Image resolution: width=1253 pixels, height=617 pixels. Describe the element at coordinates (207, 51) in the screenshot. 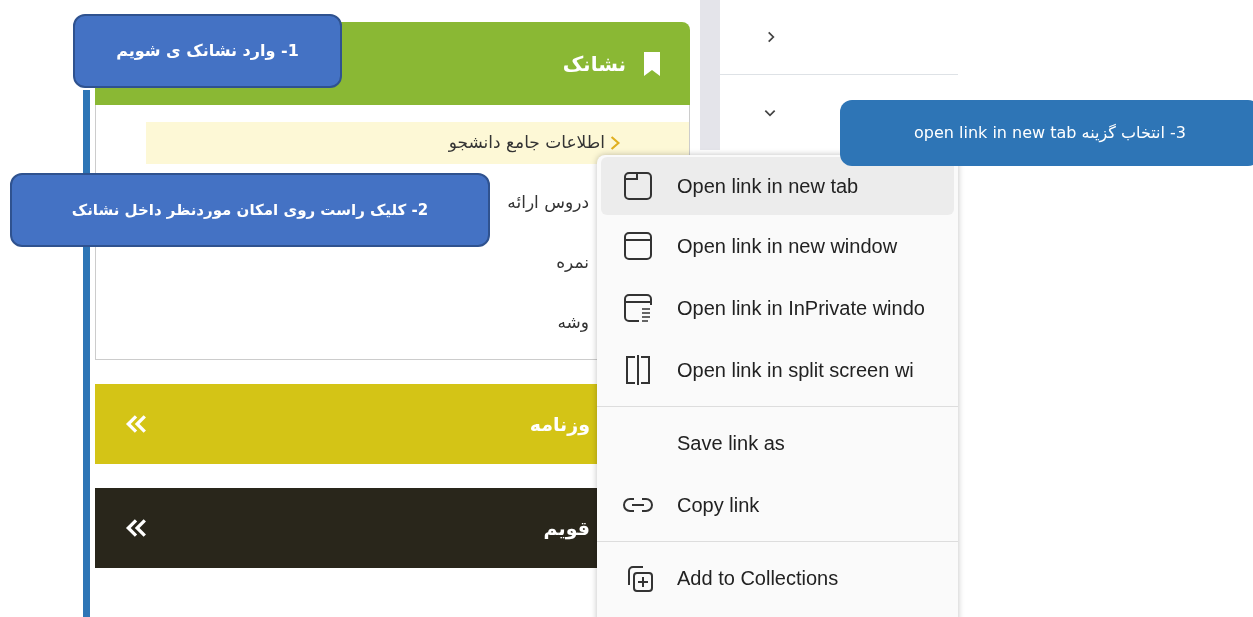

I see `callout-tooltip: 1- وارد نشانک ی شویم` at that location.